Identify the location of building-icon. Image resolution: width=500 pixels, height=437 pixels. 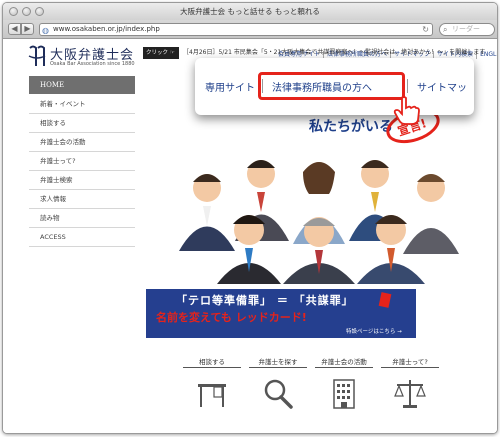
(344, 394).